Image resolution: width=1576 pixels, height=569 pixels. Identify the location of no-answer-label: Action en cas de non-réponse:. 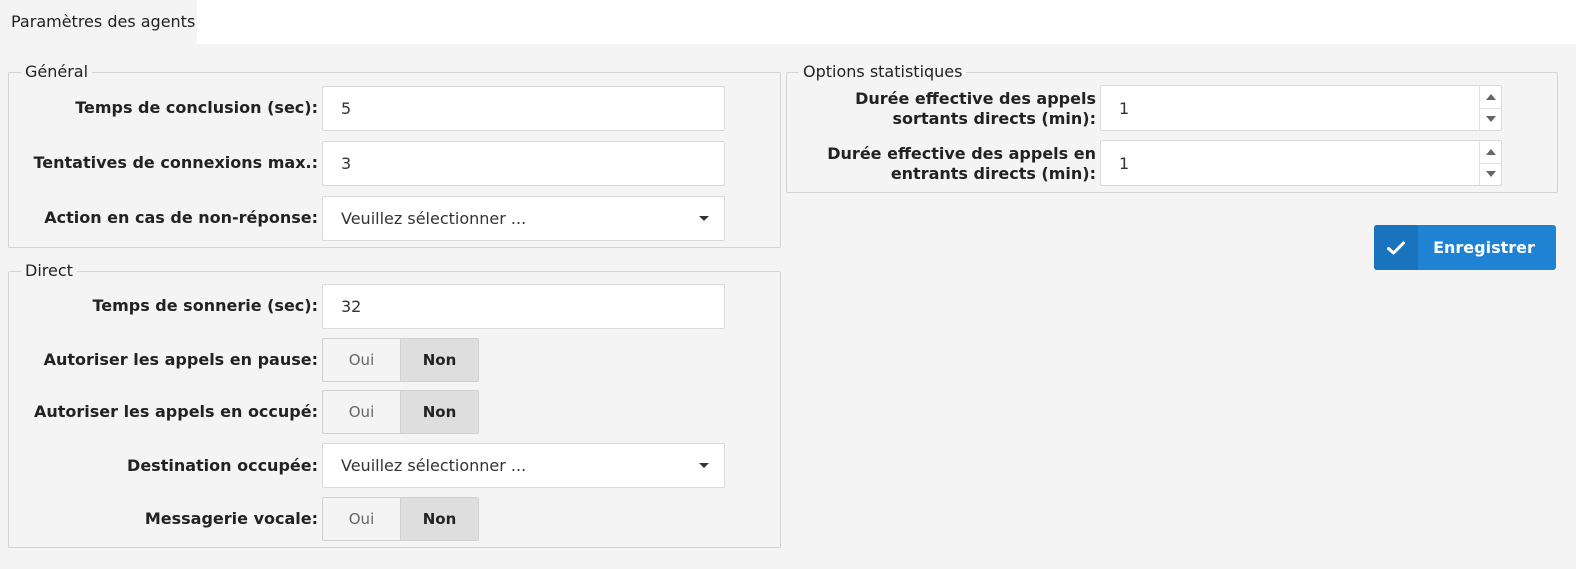
(181, 217).